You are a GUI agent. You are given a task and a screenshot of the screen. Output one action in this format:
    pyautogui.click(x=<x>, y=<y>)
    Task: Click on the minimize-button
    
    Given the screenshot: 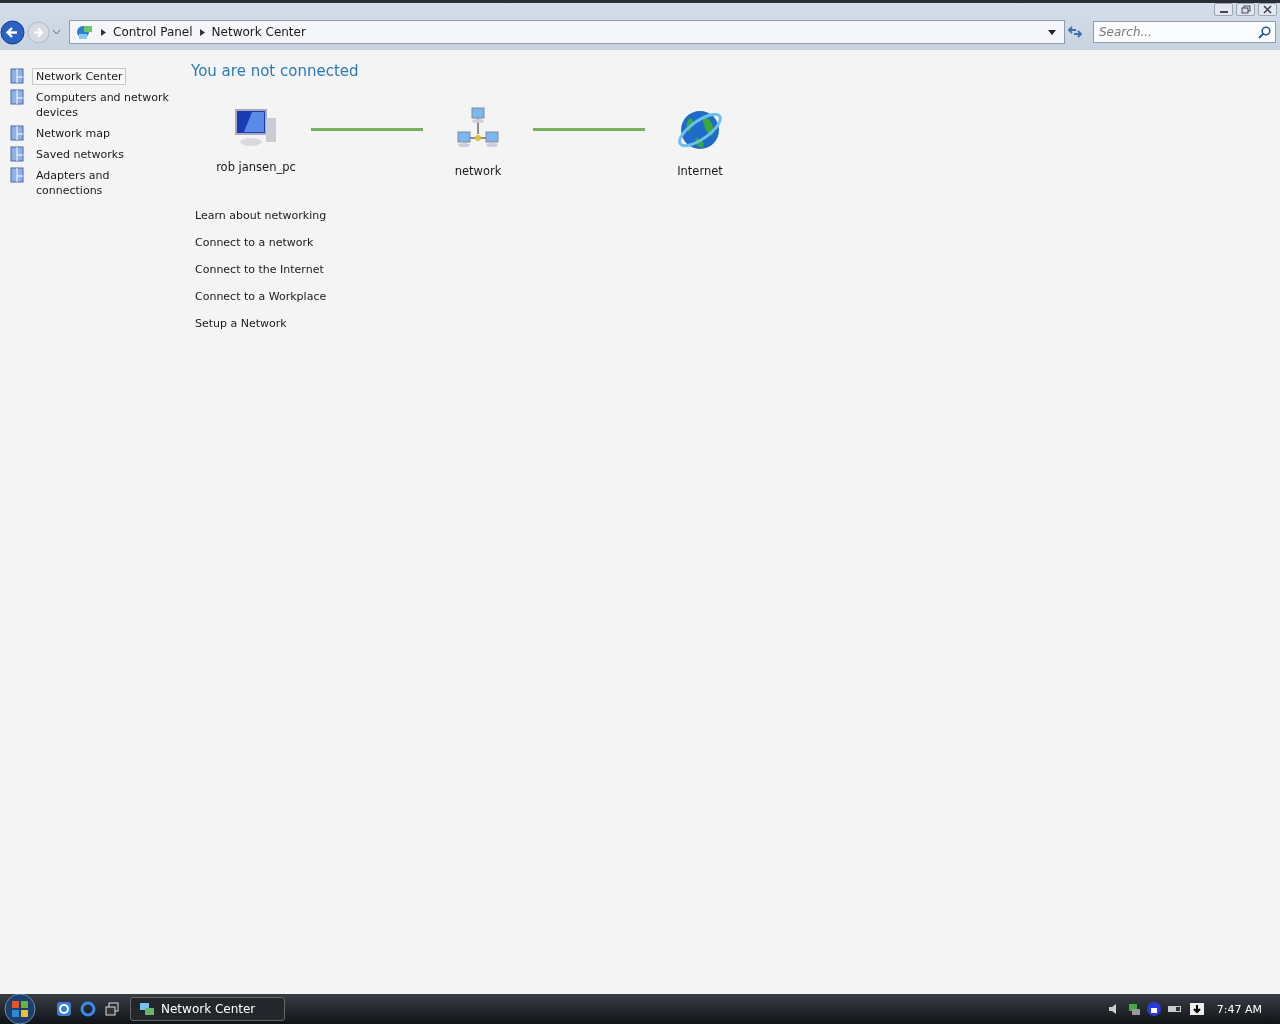 What is the action you would take?
    pyautogui.click(x=1223, y=9)
    